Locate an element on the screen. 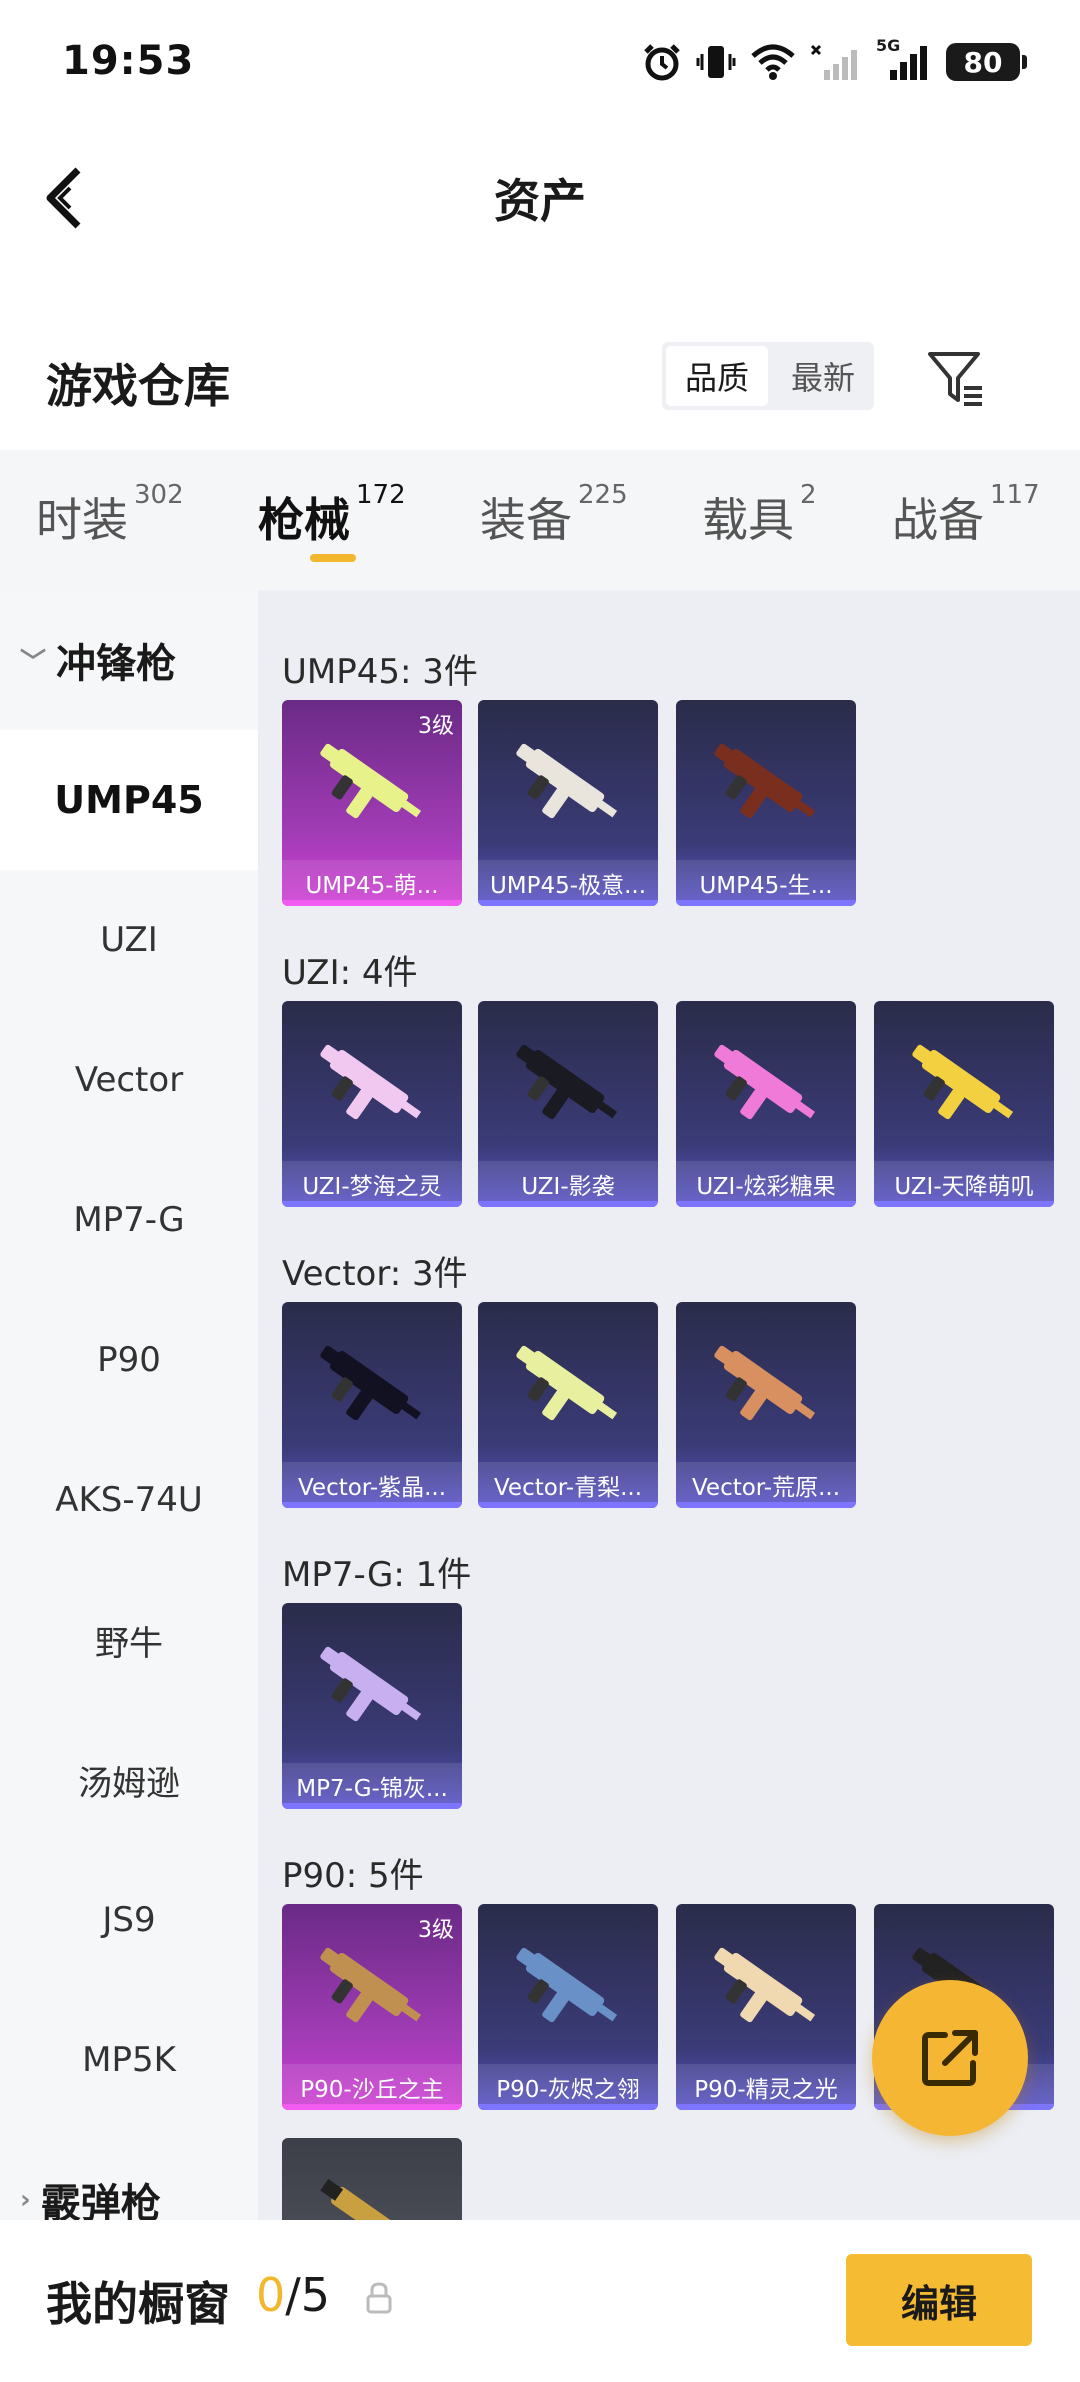 The image size is (1080, 2382). tab-count: 225 is located at coordinates (603, 495).